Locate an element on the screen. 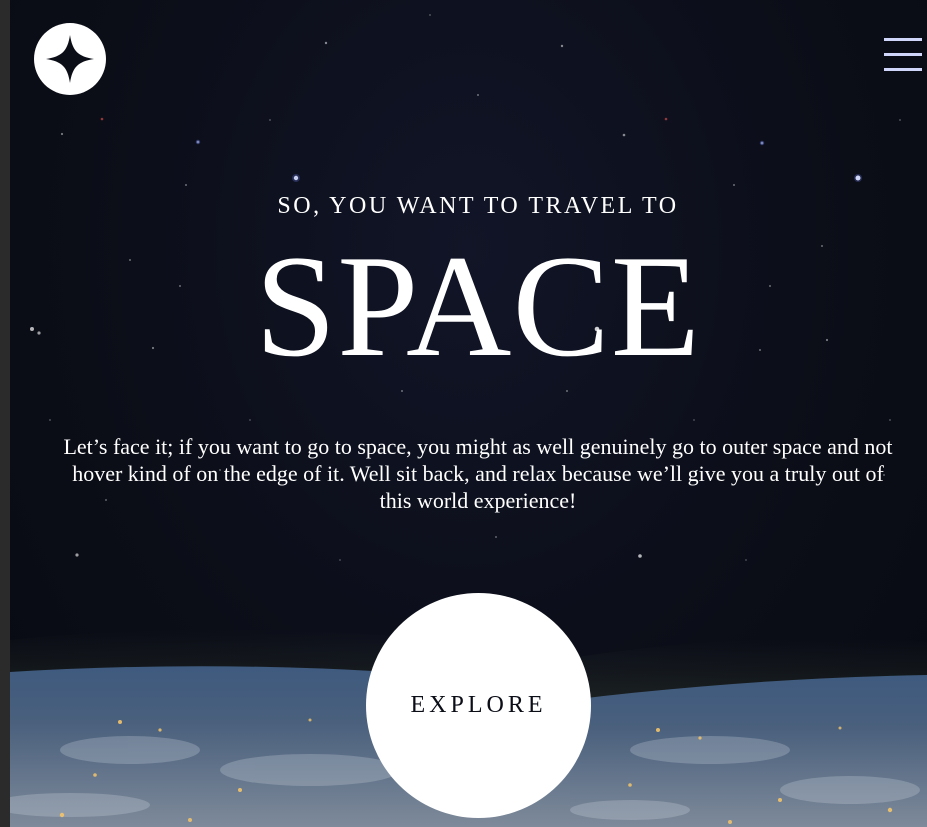 This screenshot has height=827, width=927. four-point-star-icon is located at coordinates (70, 59).